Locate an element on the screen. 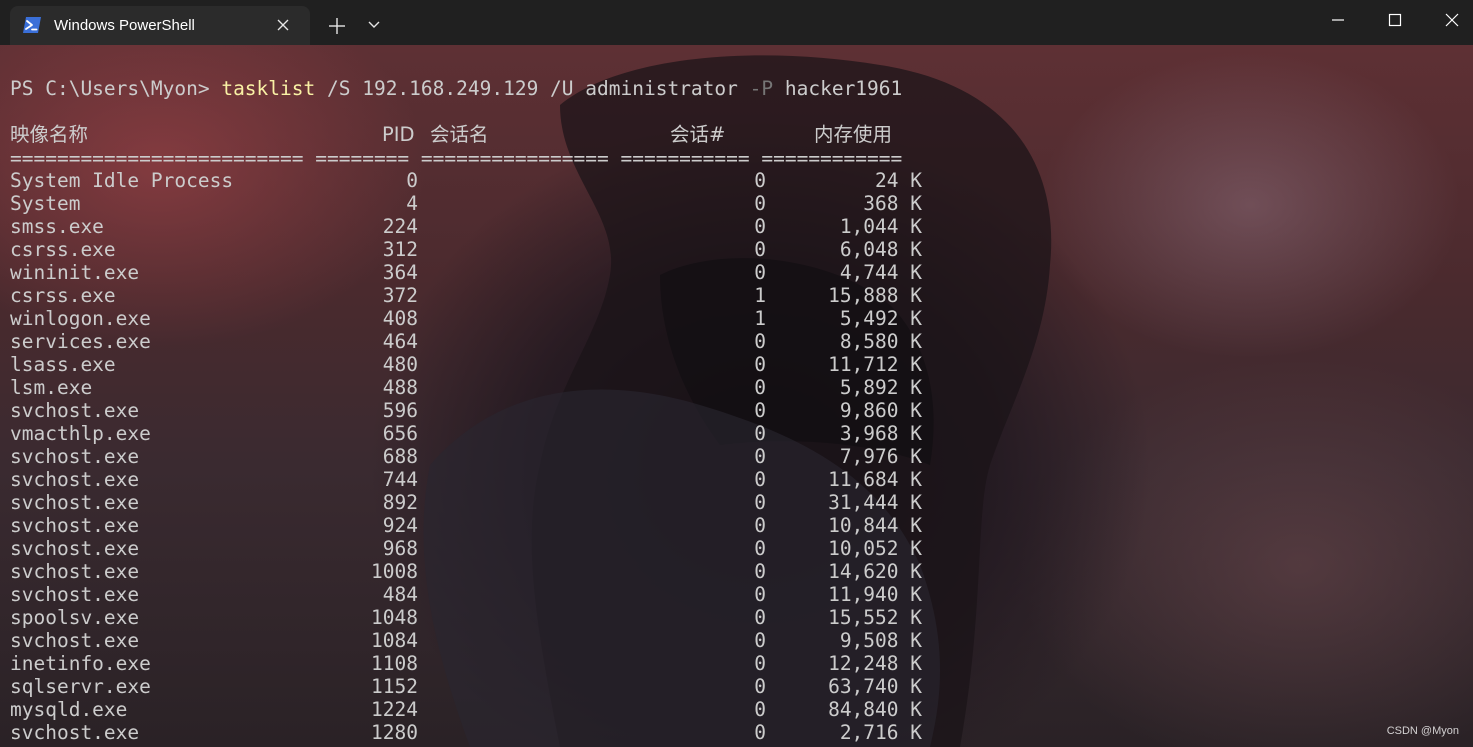 Image resolution: width=1473 pixels, height=747 pixels. process-memory: 10,844 K is located at coordinates (875, 525).